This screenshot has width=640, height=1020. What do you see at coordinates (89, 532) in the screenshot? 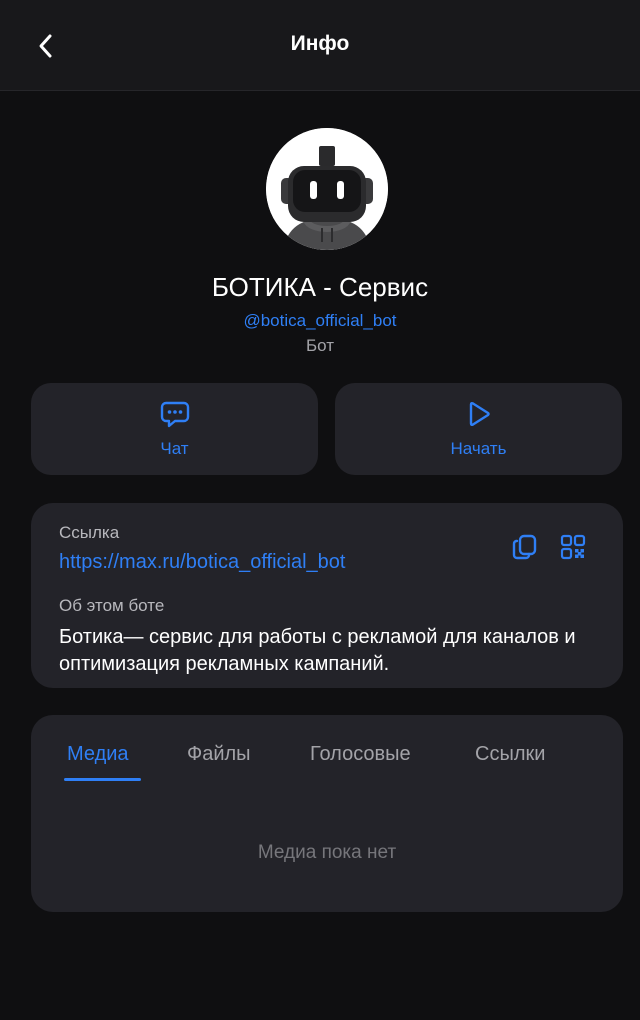
I see `link-caption: Ссылка` at bounding box center [89, 532].